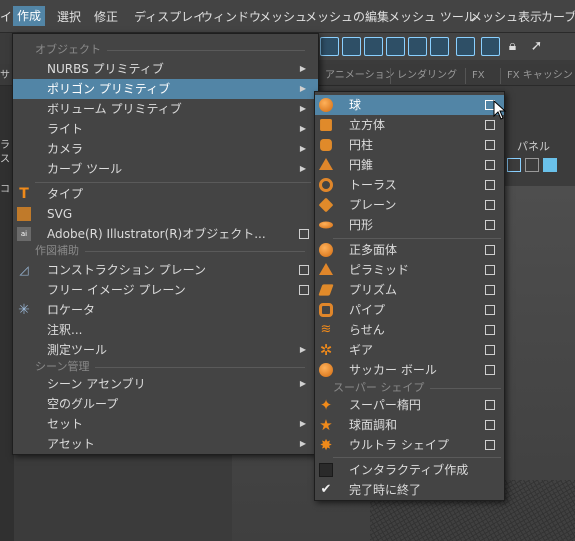 The width and height of the screenshot is (575, 541). What do you see at coordinates (439, 46) in the screenshot?
I see `component-icon` at bounding box center [439, 46].